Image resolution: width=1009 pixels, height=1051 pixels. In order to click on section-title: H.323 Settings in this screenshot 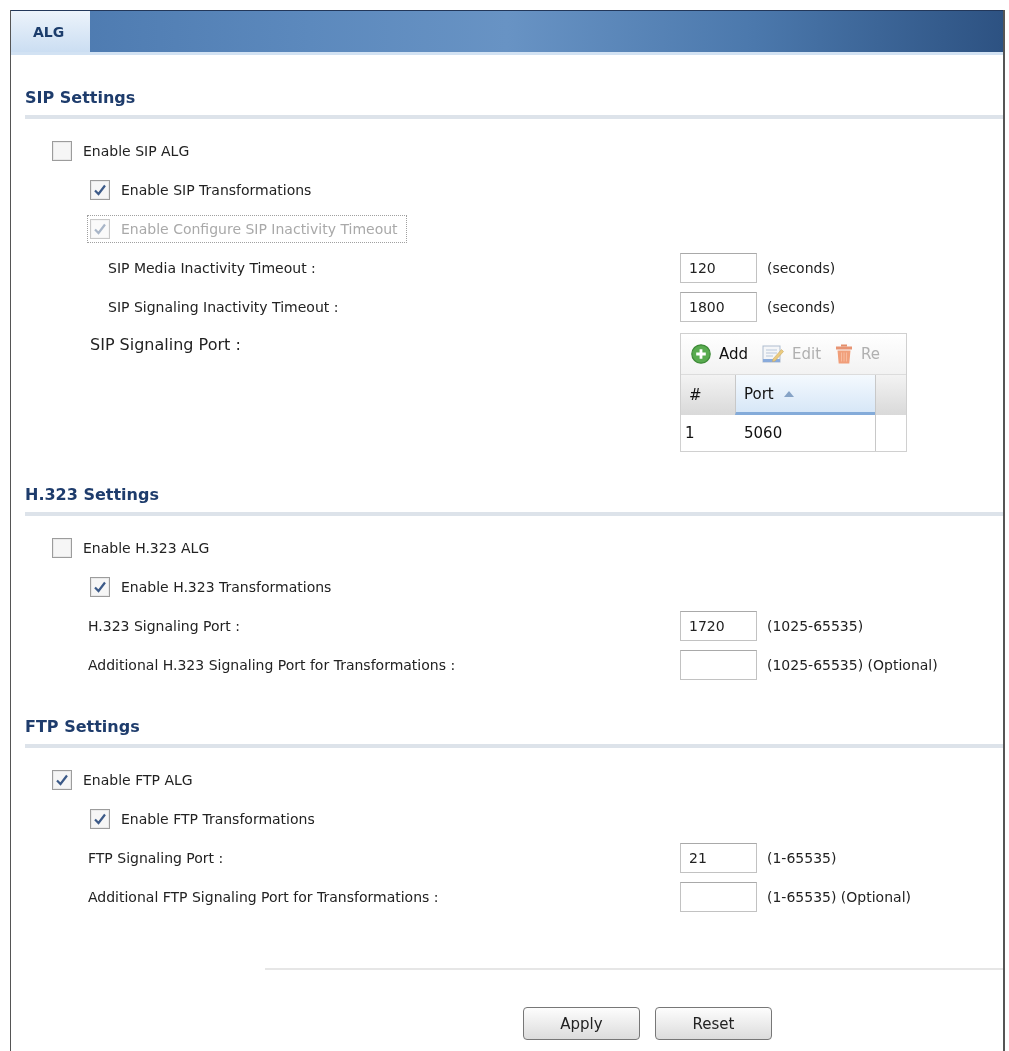, I will do `click(92, 495)`.